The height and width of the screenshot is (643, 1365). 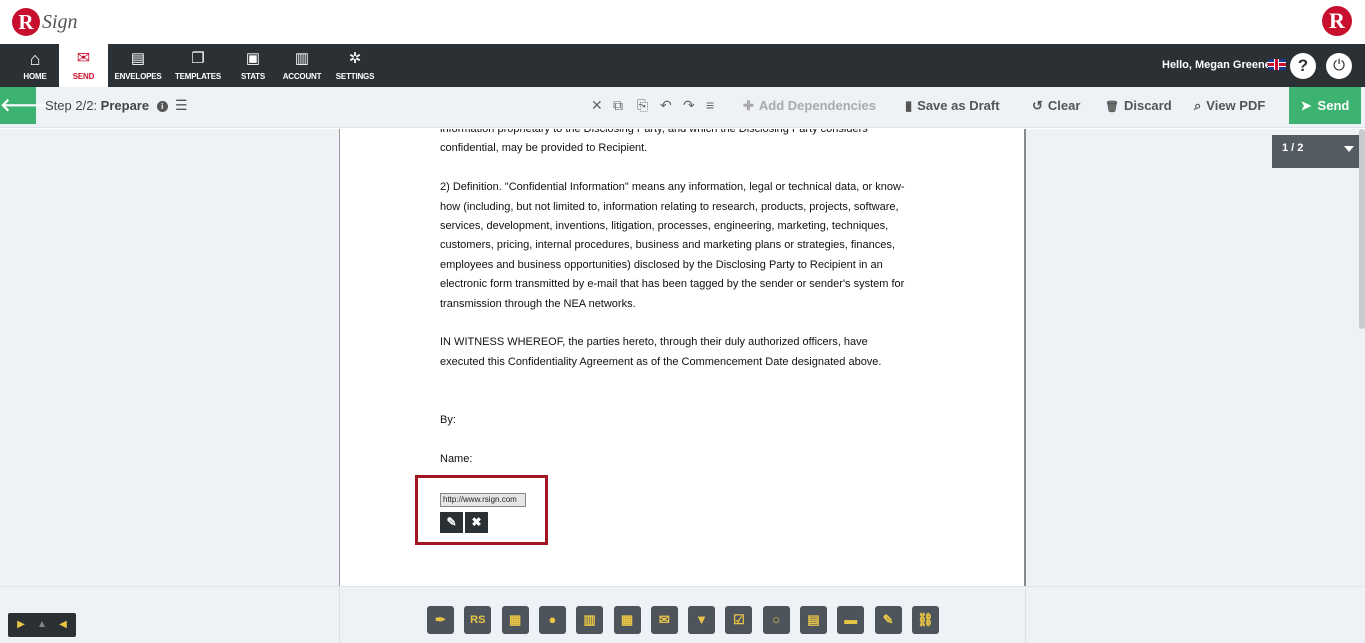 I want to click on chevron-down-icon, so click(x=1349, y=149).